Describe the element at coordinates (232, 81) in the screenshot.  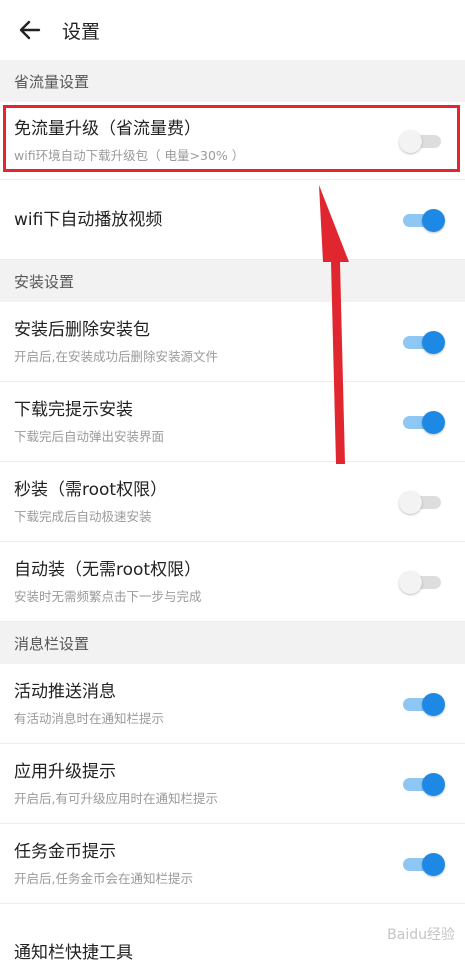
I see `section-header-traffic: 省流量设置` at that location.